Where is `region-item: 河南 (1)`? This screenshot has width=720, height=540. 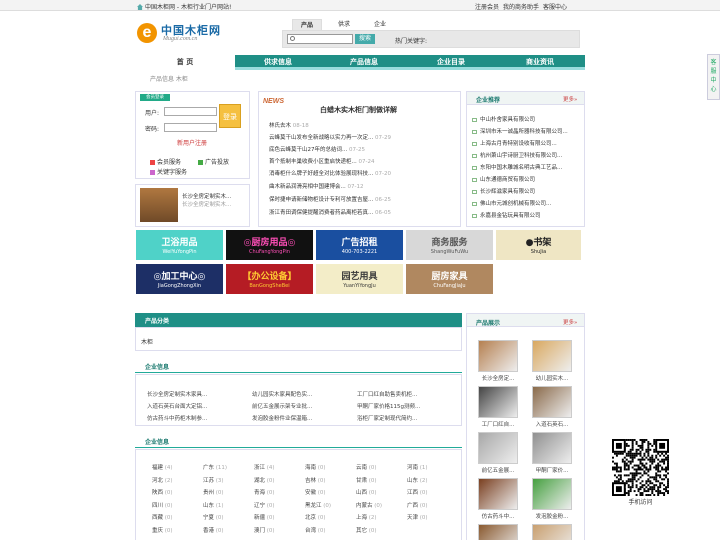
region-item: 河南 (1) is located at coordinates (417, 467).